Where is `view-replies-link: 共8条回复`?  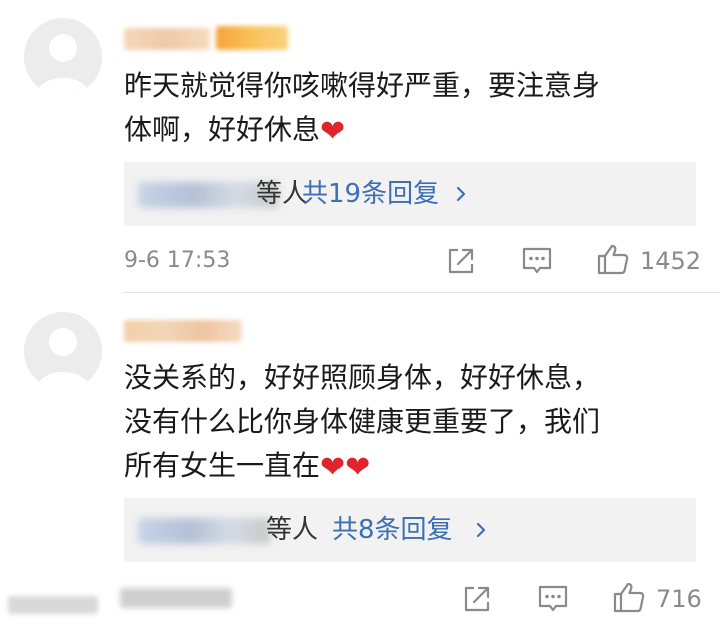
view-replies-link: 共8条回复 is located at coordinates (392, 530).